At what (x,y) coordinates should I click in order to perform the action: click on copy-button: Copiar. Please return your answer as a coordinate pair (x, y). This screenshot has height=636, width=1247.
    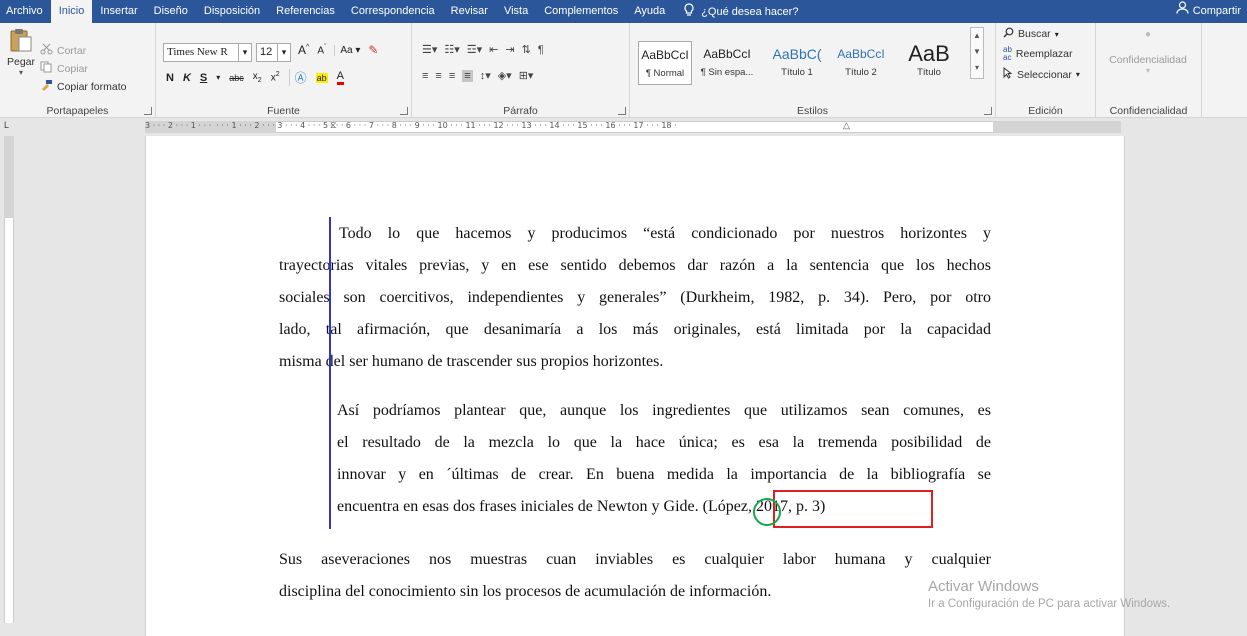
    Looking at the image, I should click on (64, 68).